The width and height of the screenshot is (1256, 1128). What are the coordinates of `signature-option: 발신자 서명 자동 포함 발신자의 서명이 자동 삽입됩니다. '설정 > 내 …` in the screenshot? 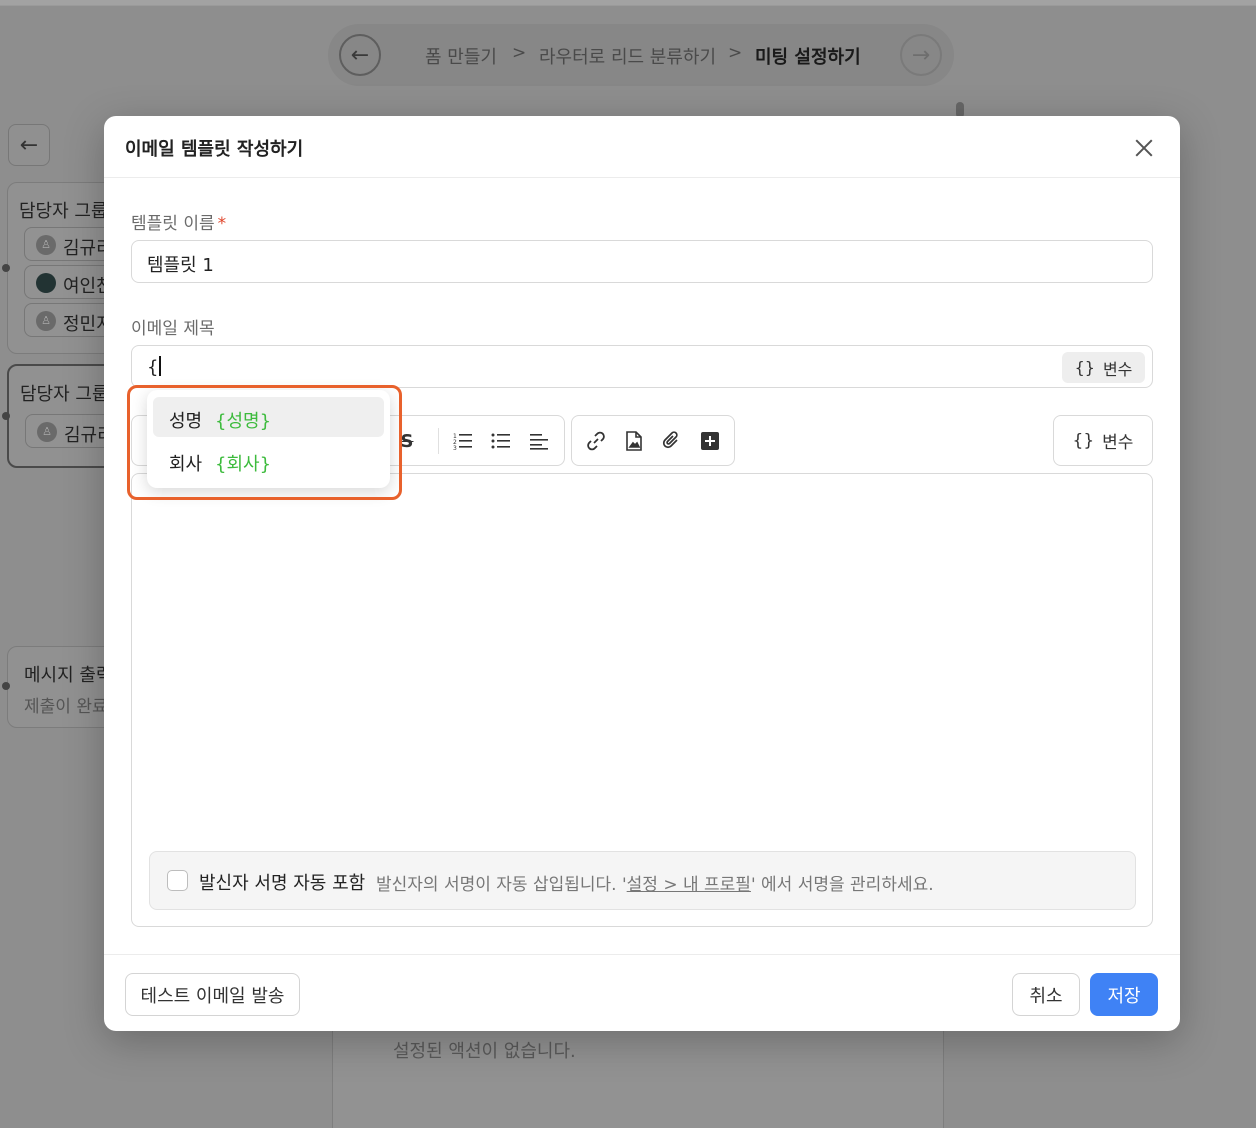 It's located at (642, 880).